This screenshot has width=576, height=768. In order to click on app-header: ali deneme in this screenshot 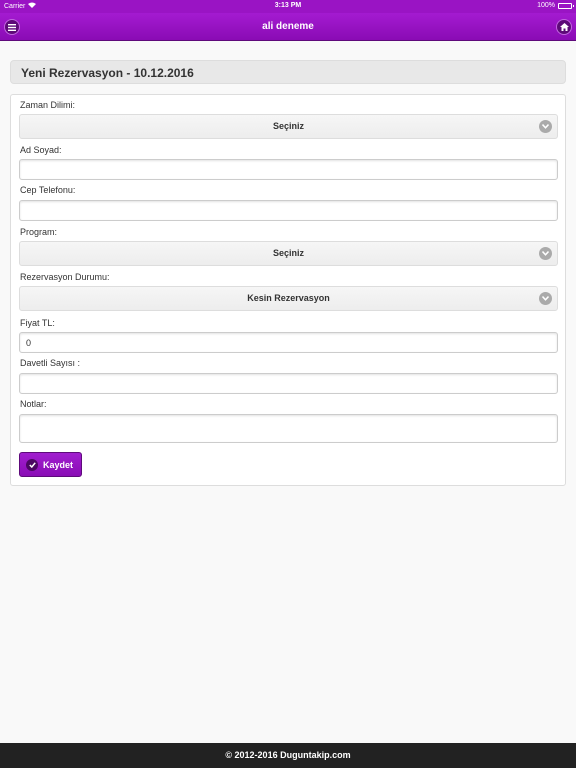, I will do `click(288, 27)`.